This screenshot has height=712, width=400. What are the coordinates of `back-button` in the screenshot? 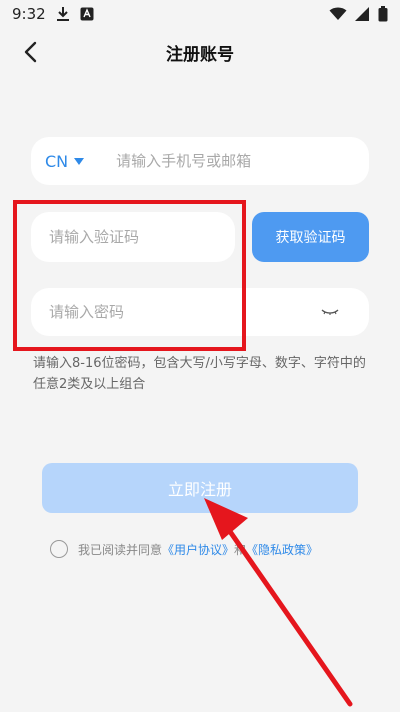 It's located at (30, 52).